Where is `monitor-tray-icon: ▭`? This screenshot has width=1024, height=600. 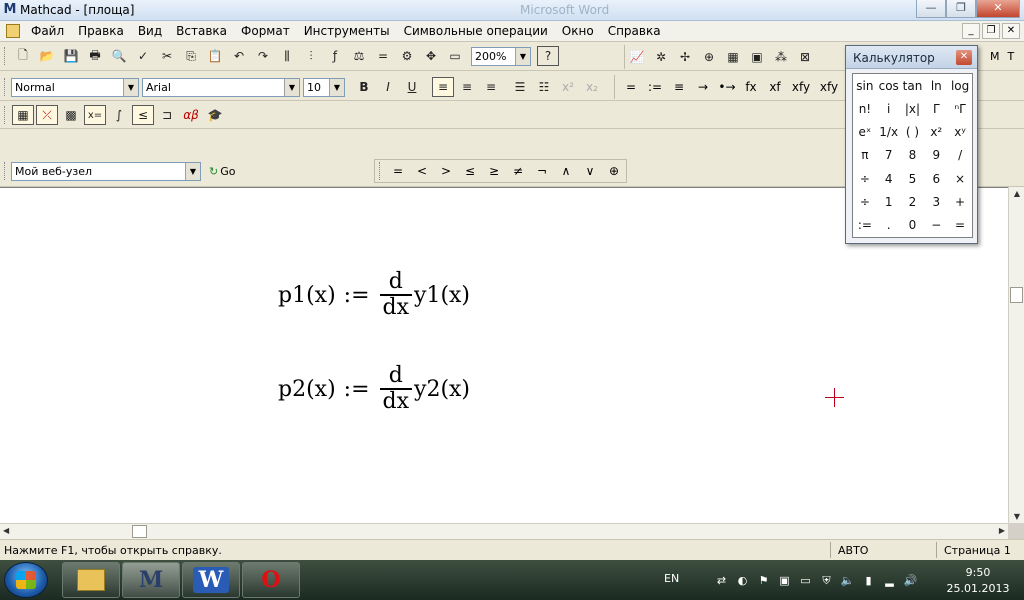 monitor-tray-icon: ▭ is located at coordinates (805, 580).